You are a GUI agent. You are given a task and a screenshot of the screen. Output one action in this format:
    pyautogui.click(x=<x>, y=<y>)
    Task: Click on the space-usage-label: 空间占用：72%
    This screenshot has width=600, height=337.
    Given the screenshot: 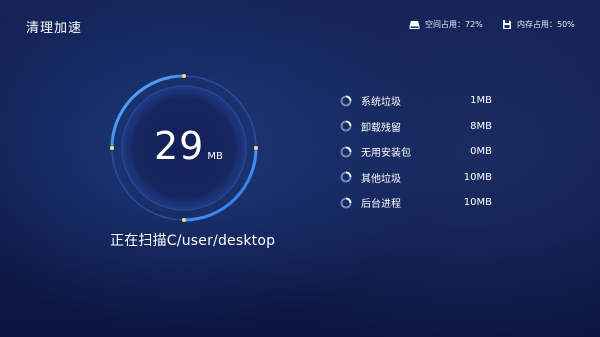 What is the action you would take?
    pyautogui.click(x=454, y=24)
    